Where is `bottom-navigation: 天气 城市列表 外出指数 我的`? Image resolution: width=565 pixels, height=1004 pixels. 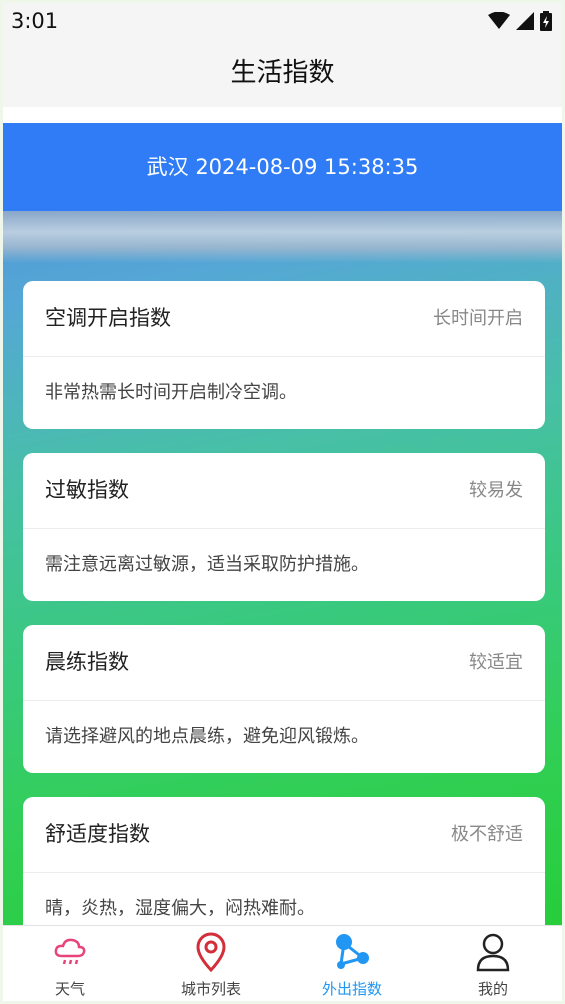
bottom-navigation: 天气 城市列表 外出指数 我的 is located at coordinates (282, 963).